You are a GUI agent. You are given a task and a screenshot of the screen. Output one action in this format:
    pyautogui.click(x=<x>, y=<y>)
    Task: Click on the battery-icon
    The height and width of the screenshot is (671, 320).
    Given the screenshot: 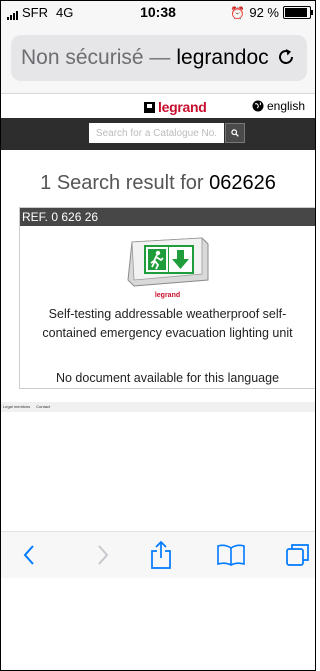 What is the action you would take?
    pyautogui.click(x=298, y=12)
    